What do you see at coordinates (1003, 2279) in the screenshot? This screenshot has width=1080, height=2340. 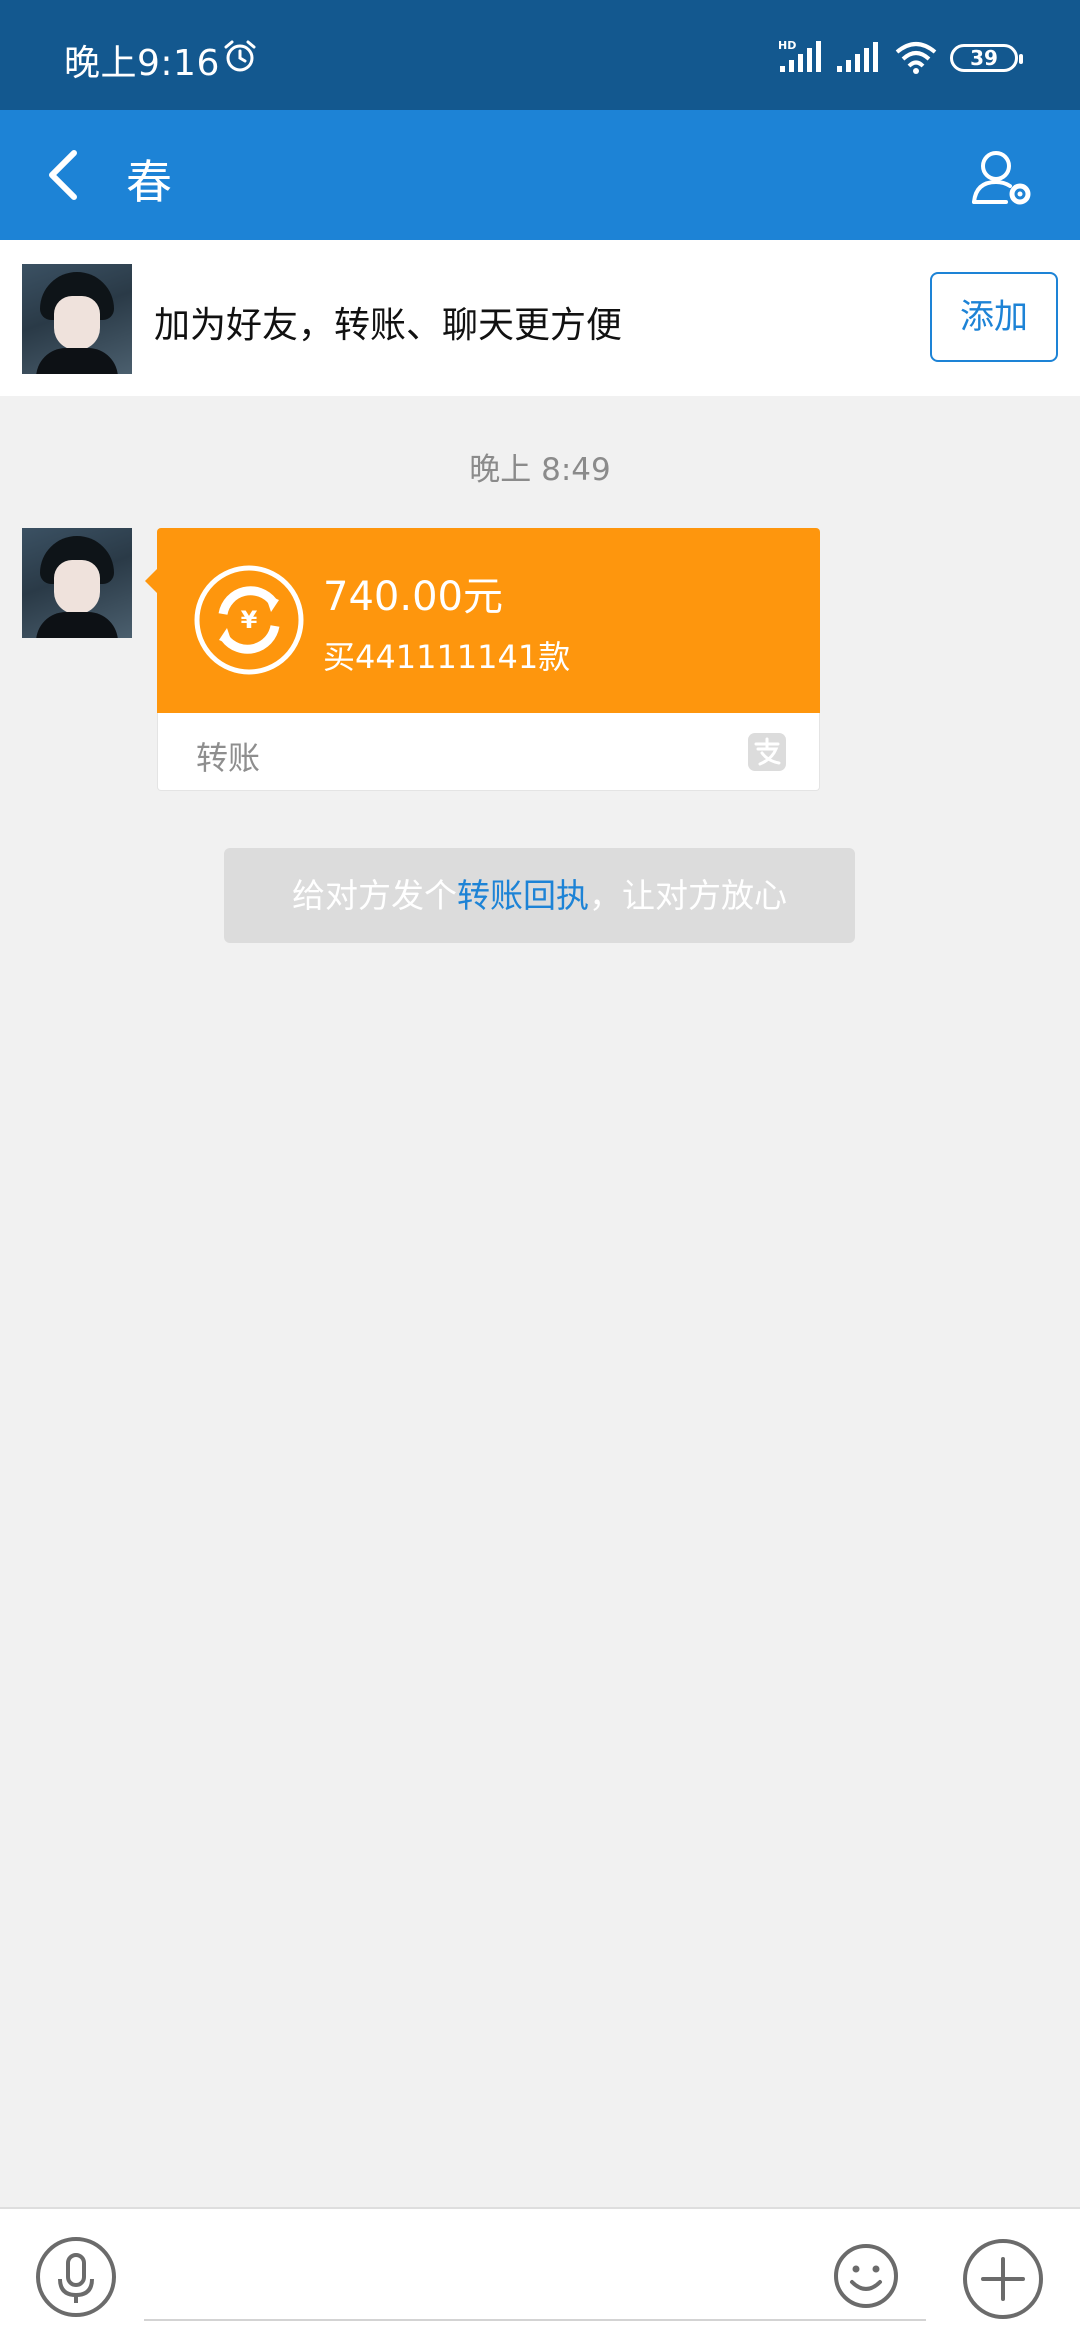 I see `plus-icon` at bounding box center [1003, 2279].